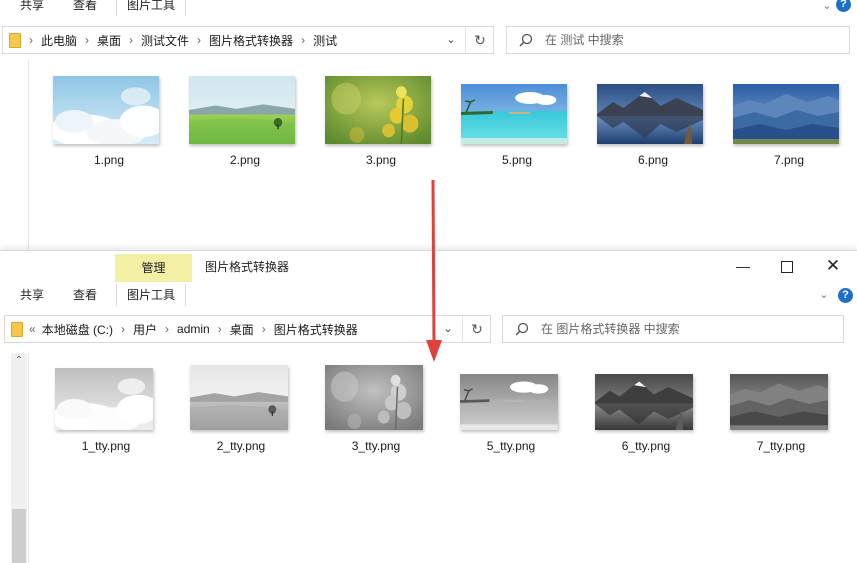  What do you see at coordinates (428, 8) in the screenshot?
I see `ribbon-tabs: 共享 查看 图片工具` at bounding box center [428, 8].